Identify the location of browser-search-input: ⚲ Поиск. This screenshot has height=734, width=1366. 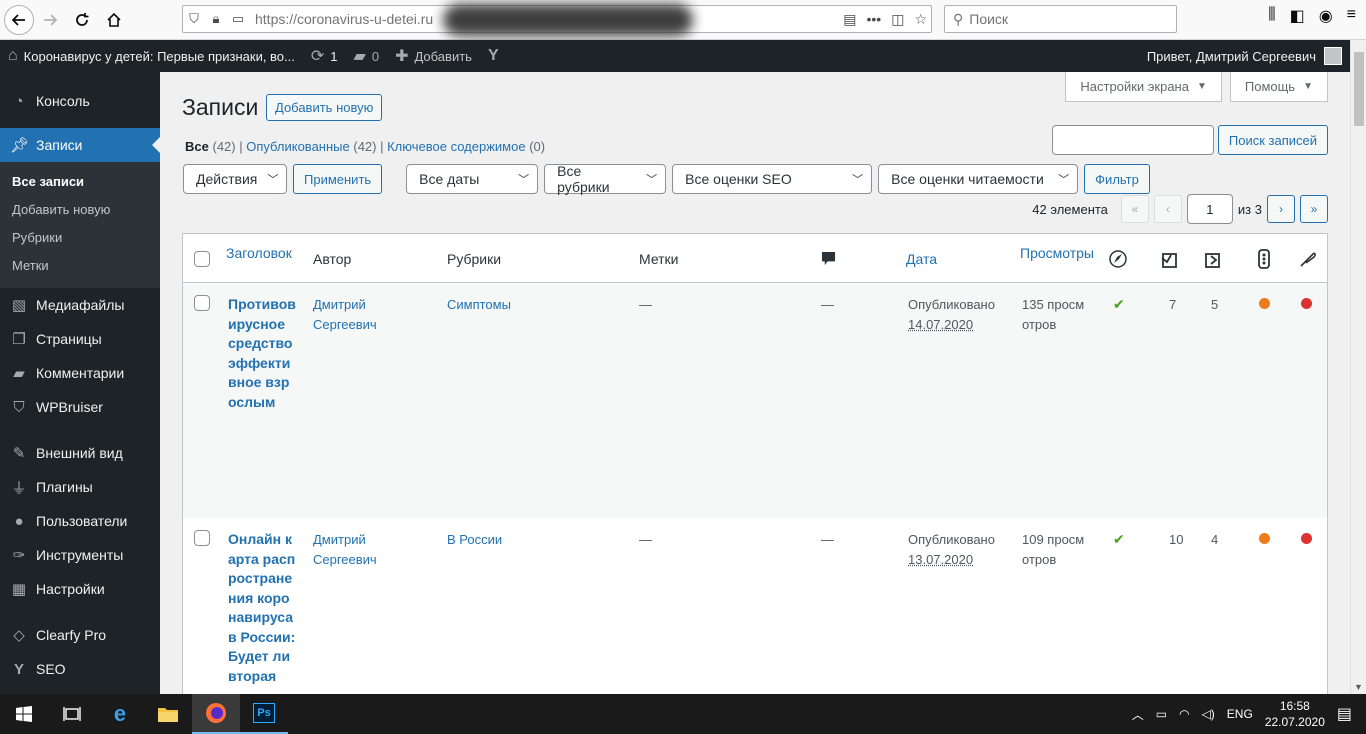
(1060, 19).